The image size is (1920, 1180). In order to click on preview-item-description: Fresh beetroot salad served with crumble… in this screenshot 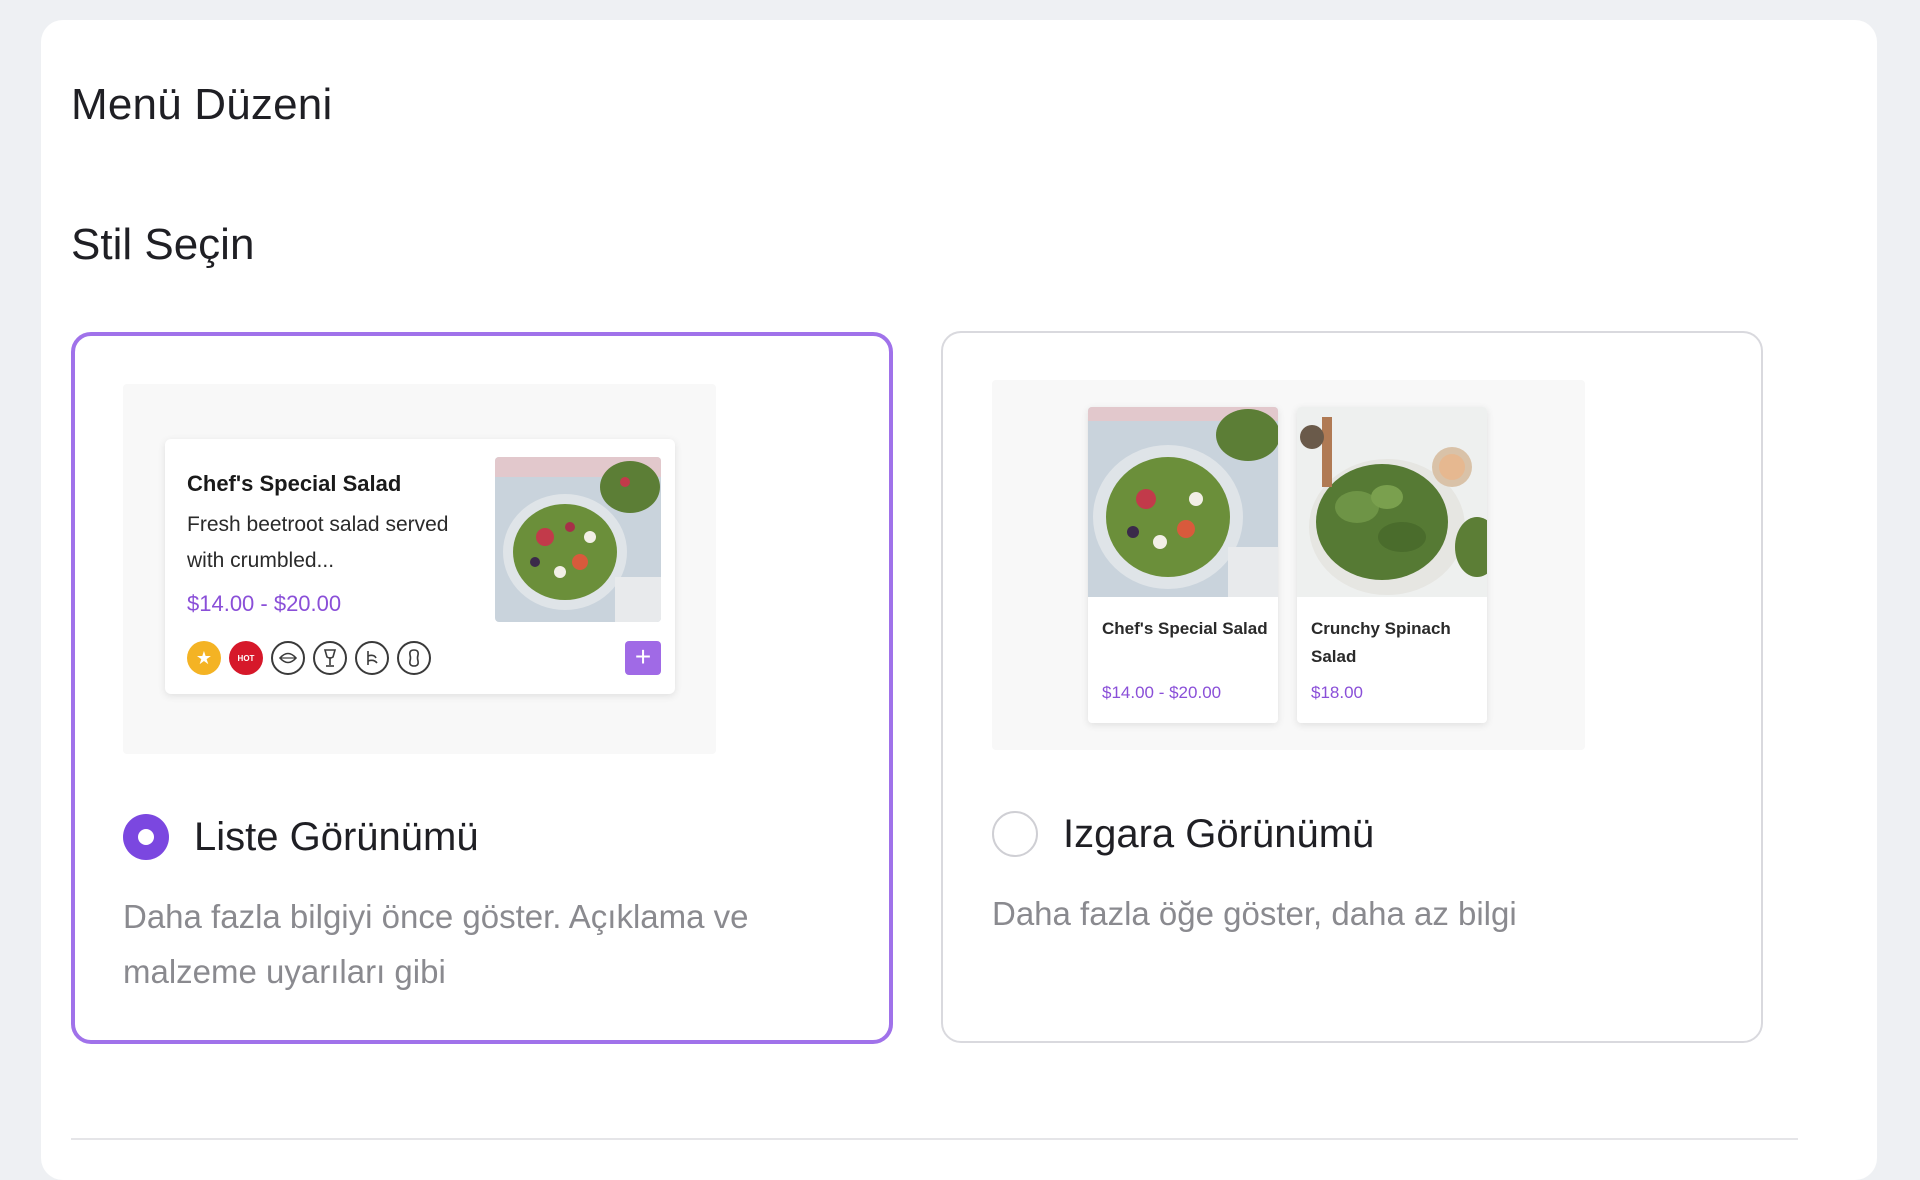, I will do `click(318, 542)`.